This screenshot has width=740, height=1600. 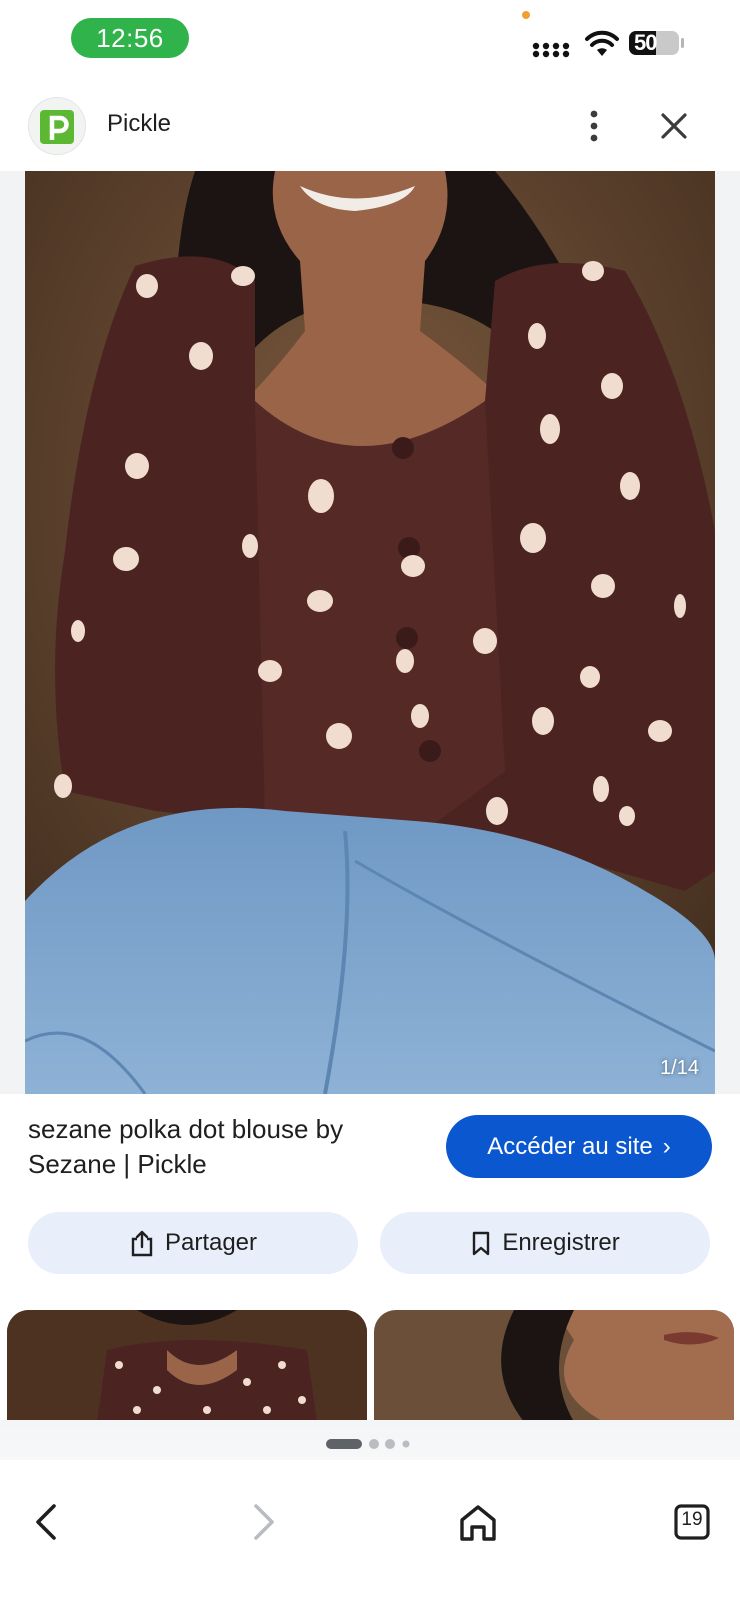 I want to click on save-button: Enregistrer, so click(x=545, y=1243).